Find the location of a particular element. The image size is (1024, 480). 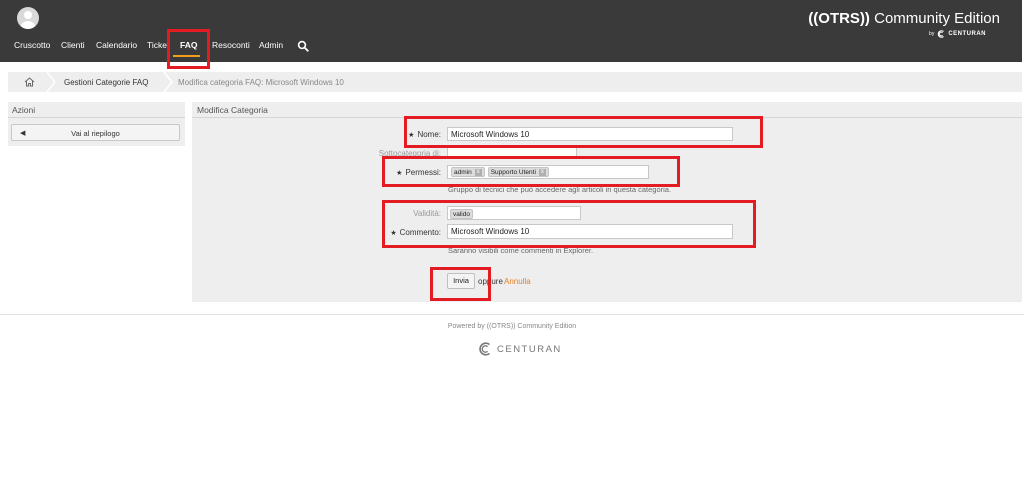

nav-item-calendario: Calendario is located at coordinates (116, 45).